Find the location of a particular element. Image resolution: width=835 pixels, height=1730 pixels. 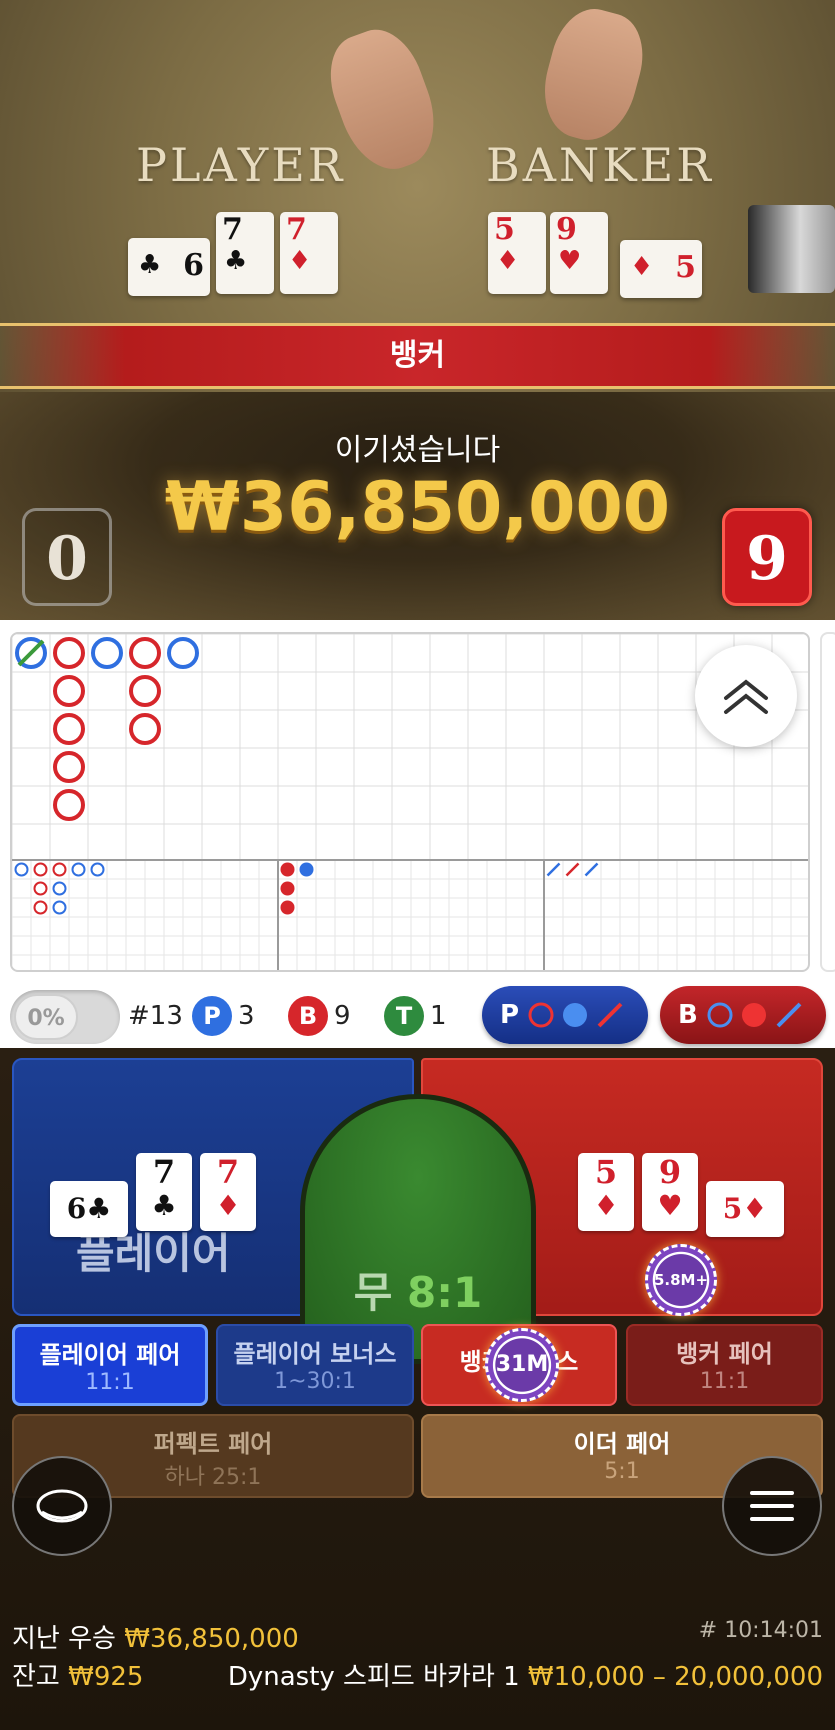

banker-pair-odds: 11:1 is located at coordinates (724, 1381).